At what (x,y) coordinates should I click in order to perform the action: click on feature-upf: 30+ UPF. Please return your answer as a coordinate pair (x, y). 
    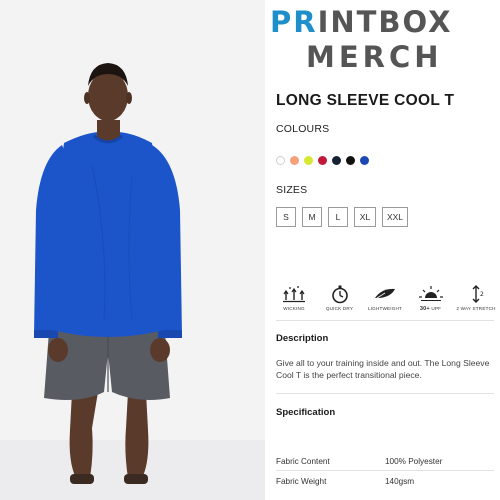
    Looking at the image, I should click on (431, 298).